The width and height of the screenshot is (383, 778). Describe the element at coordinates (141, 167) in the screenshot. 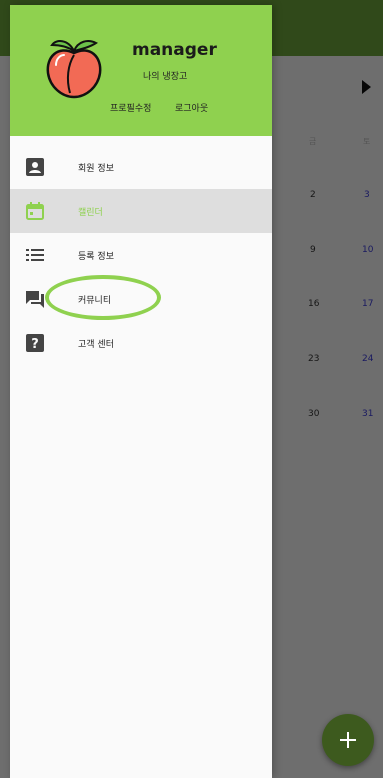

I see `menu-item-member-info: 회원 정보` at that location.